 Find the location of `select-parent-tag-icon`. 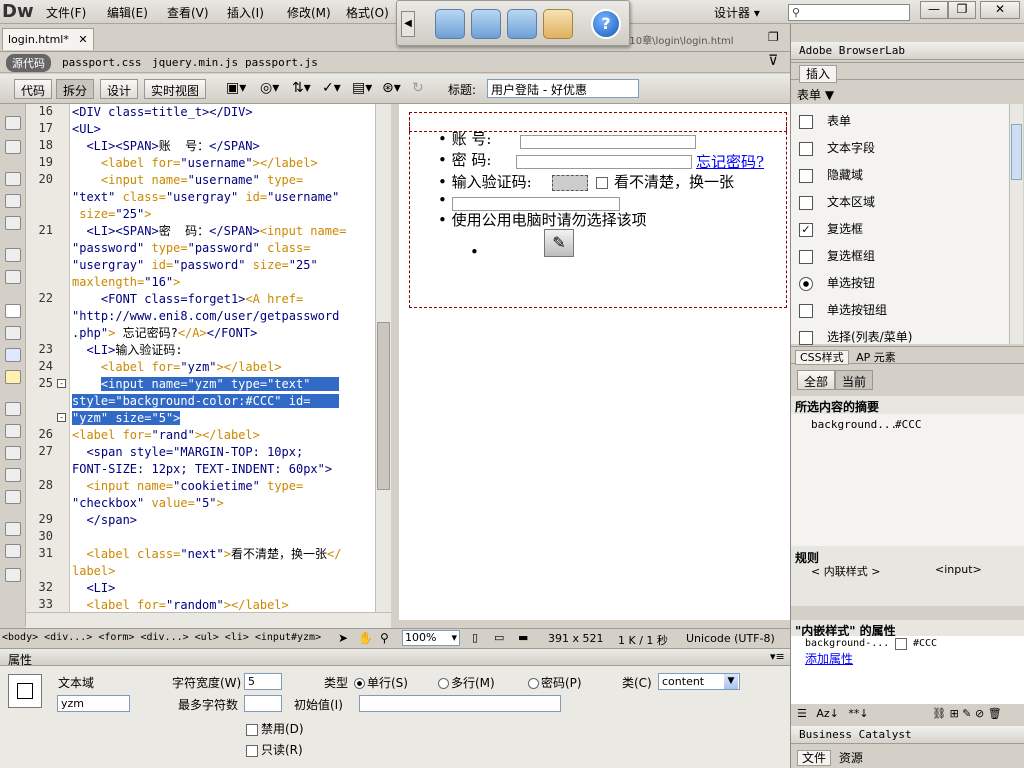

select-parent-tag-icon is located at coordinates (13, 255).